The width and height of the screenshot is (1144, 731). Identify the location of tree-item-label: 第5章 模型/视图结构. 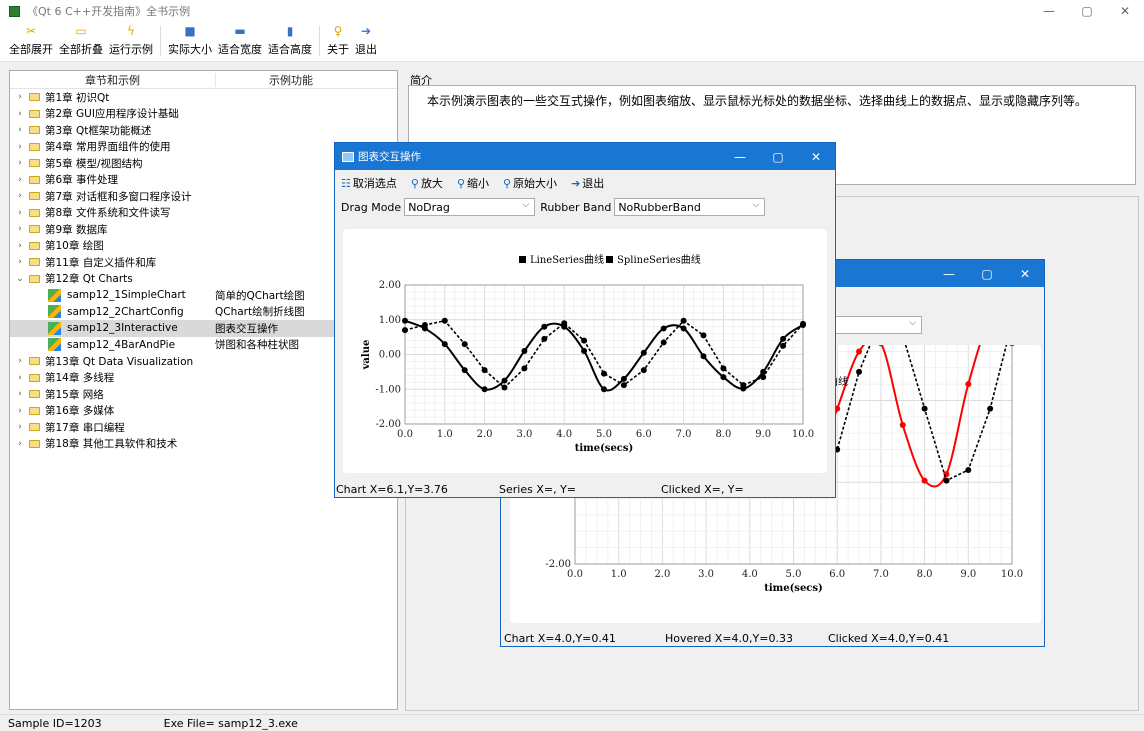
(94, 163).